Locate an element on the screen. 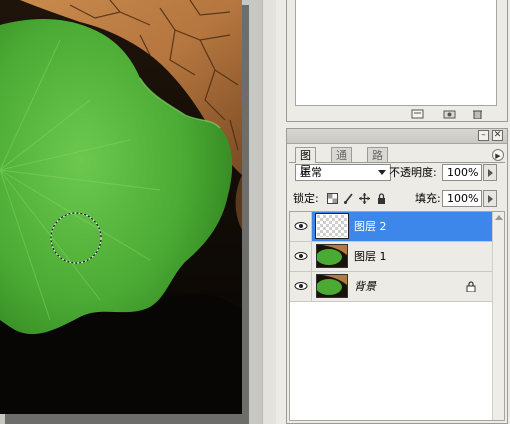 Image resolution: width=510 pixels, height=424 pixels. close-icon: ✕ is located at coordinates (497, 135).